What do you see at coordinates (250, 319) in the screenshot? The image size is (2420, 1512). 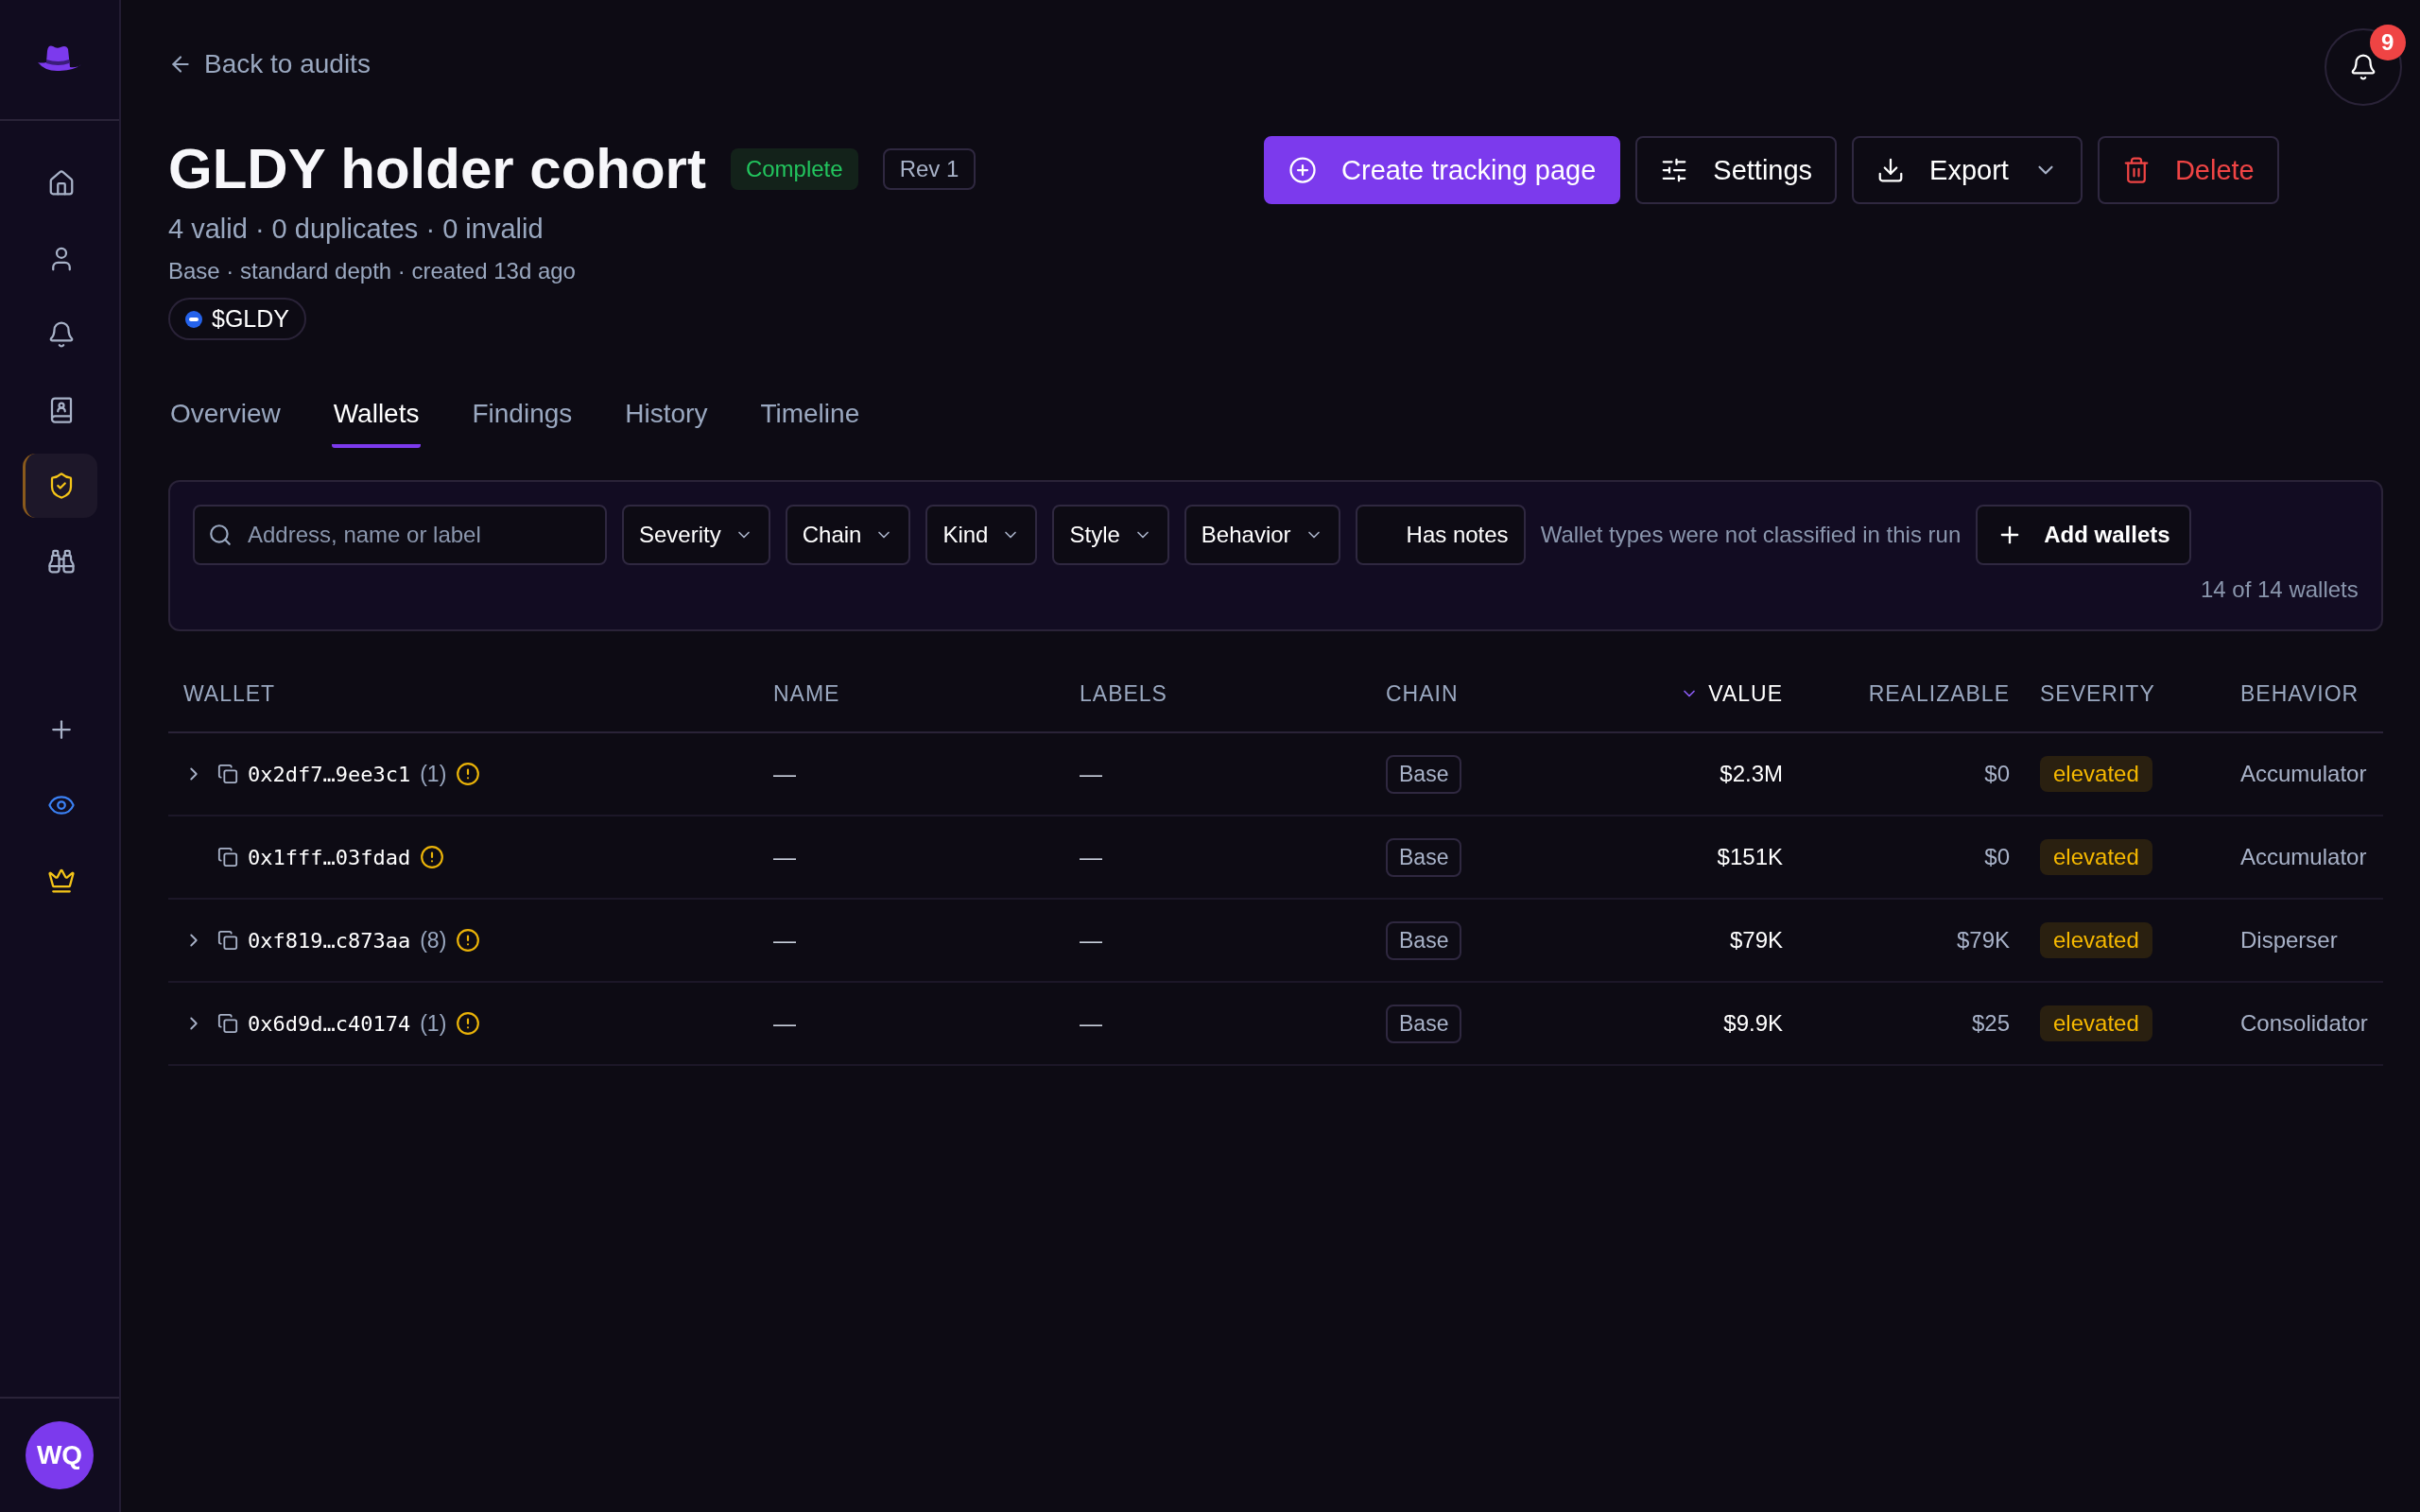 I see `token-symbol: $GLDY` at bounding box center [250, 319].